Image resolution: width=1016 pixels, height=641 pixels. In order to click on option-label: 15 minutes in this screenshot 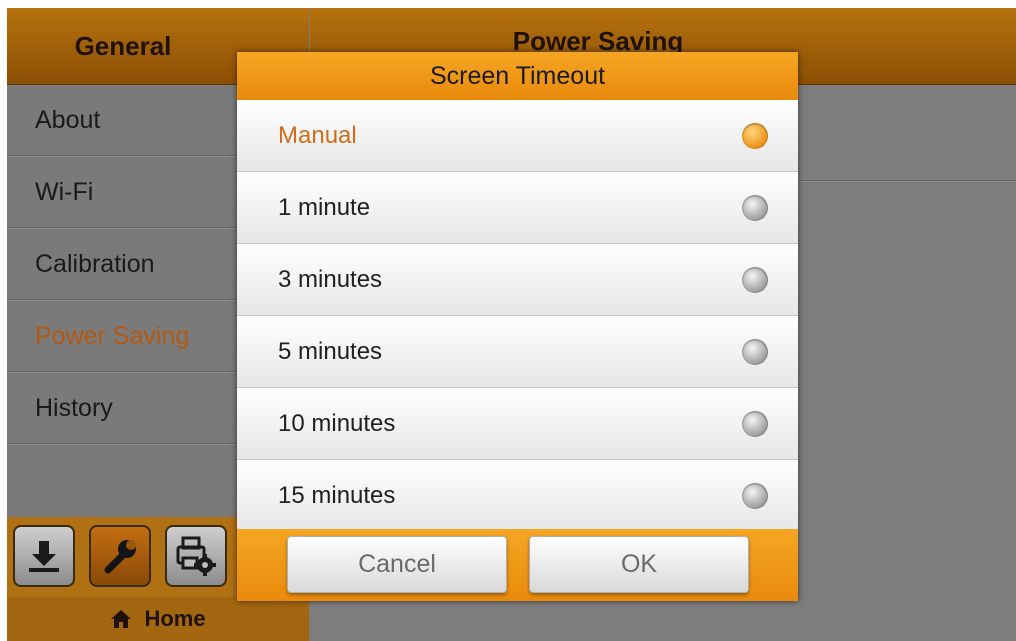, I will do `click(337, 495)`.